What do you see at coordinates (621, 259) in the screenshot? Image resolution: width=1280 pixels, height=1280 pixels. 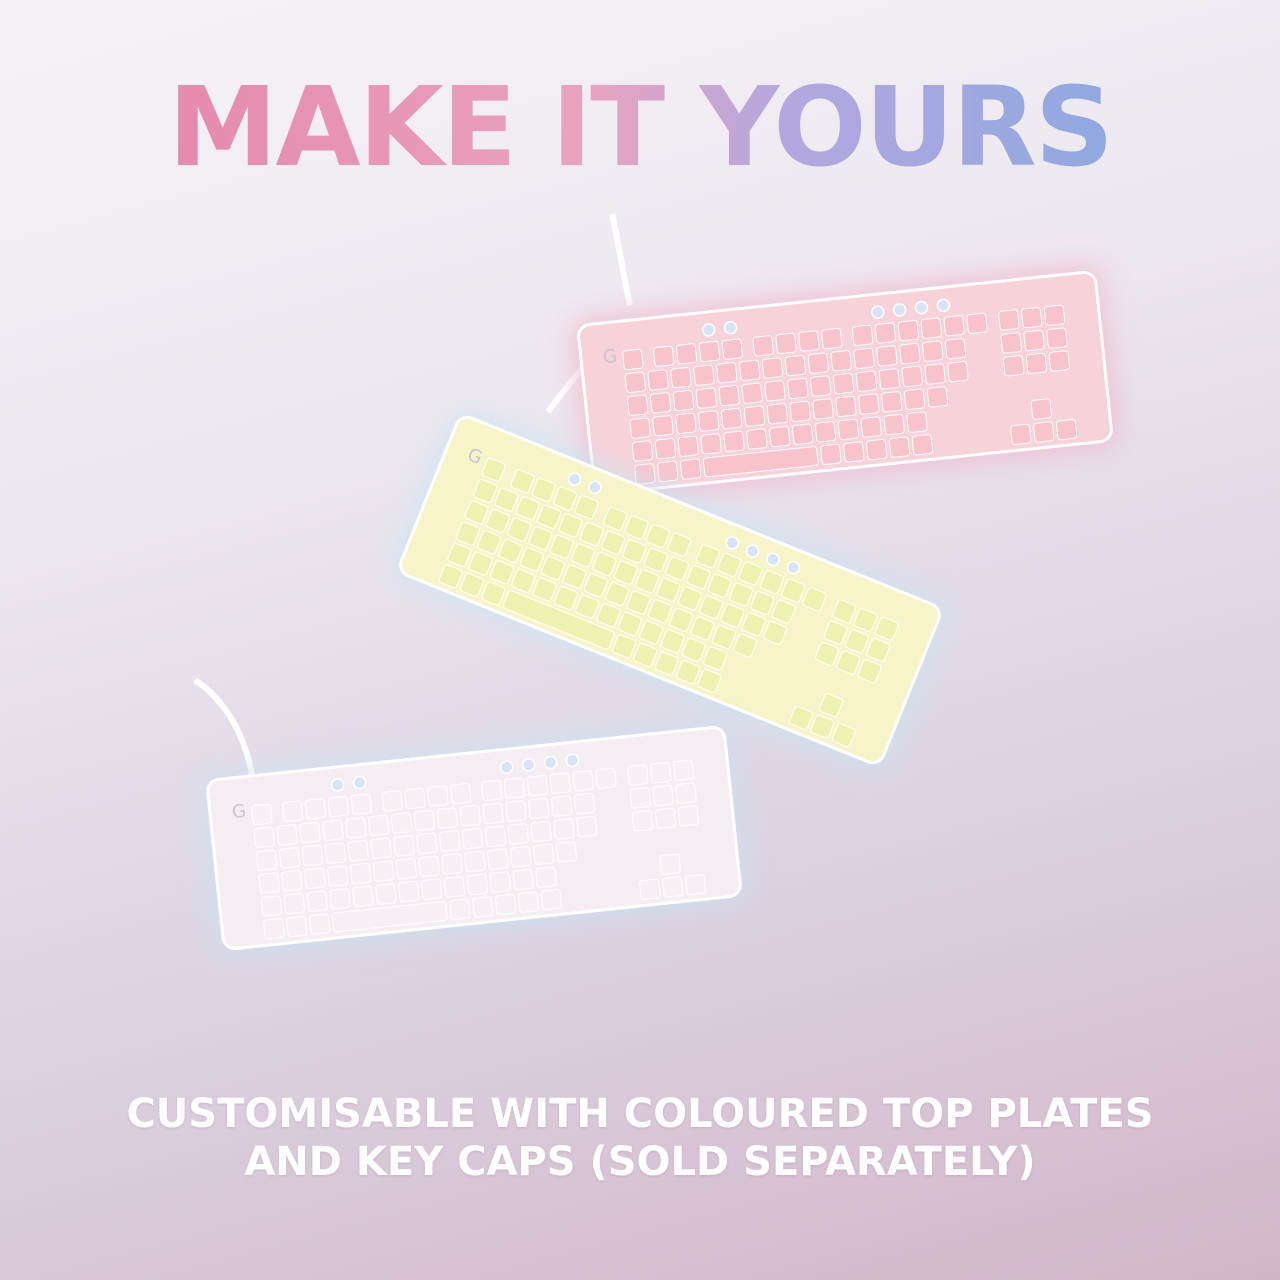 I see `cable-pink` at bounding box center [621, 259].